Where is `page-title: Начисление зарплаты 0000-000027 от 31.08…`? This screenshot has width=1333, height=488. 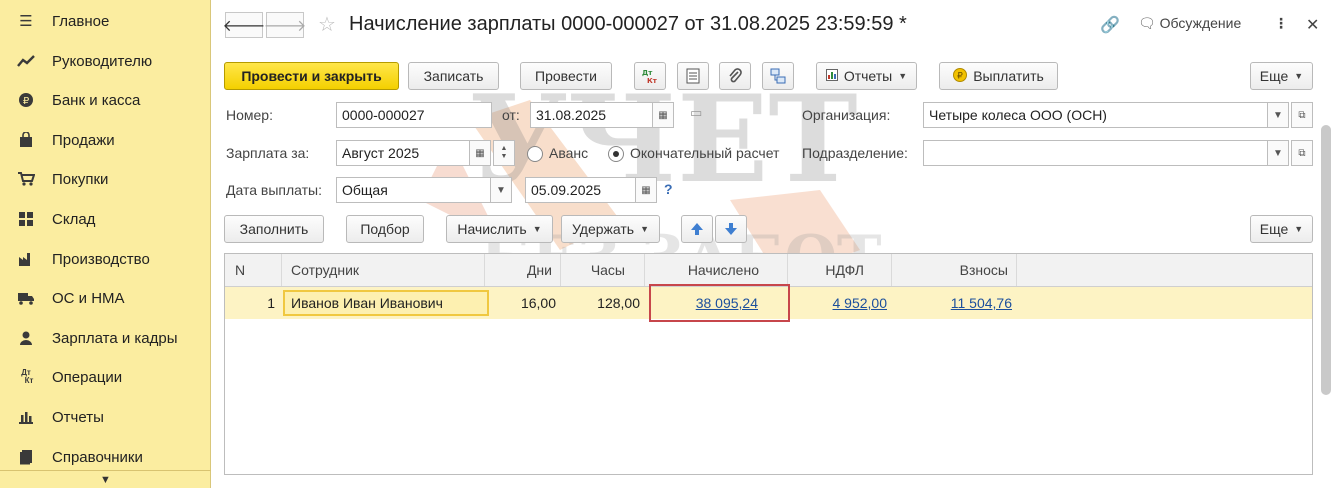 page-title: Начисление зарплаты 0000-000027 от 31.08… is located at coordinates (628, 24).